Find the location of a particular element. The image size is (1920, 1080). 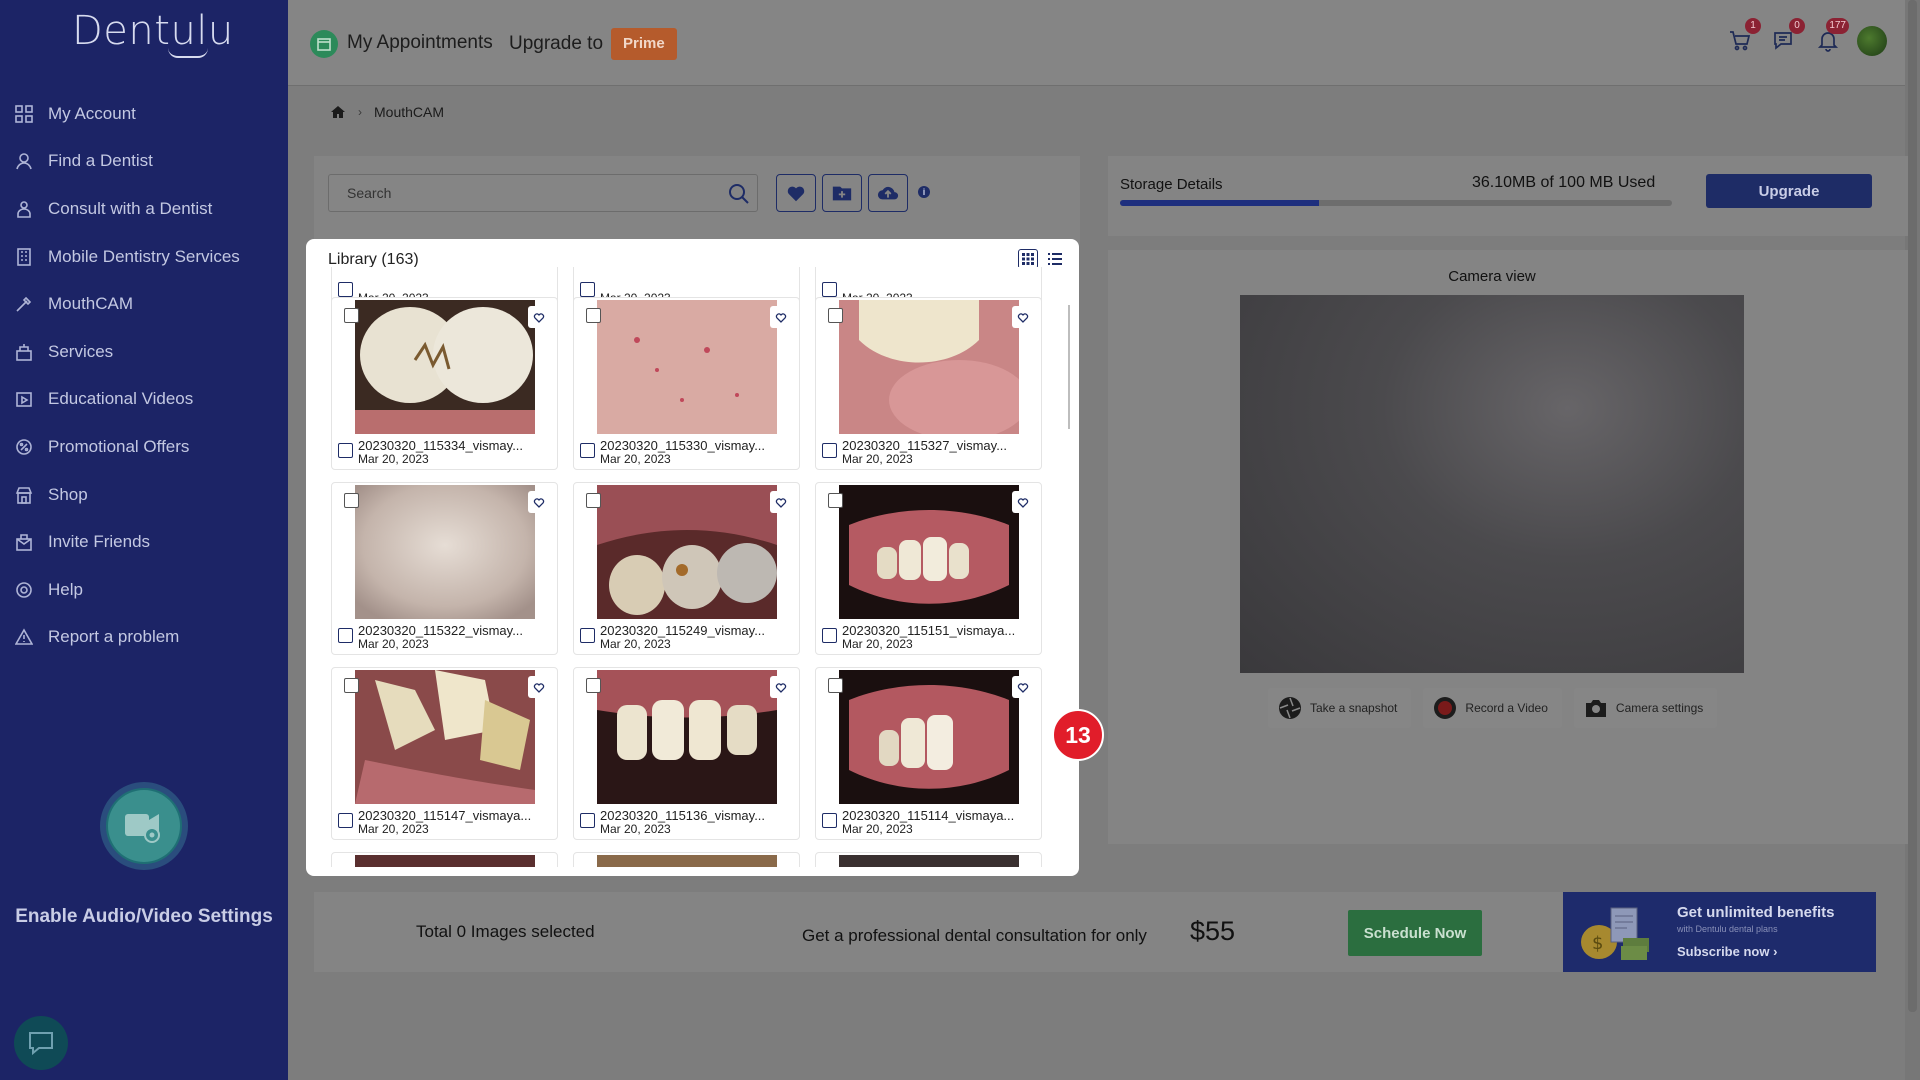

dental-photo-front-teeth is located at coordinates (929, 552).